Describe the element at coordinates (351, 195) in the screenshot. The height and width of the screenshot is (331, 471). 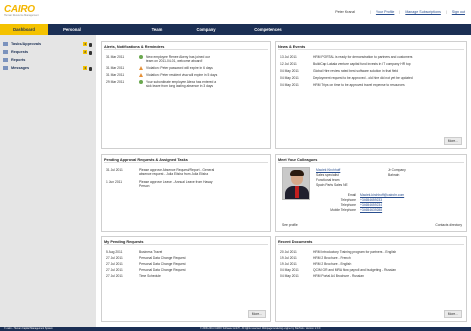
I see `field-label: Email` at that location.